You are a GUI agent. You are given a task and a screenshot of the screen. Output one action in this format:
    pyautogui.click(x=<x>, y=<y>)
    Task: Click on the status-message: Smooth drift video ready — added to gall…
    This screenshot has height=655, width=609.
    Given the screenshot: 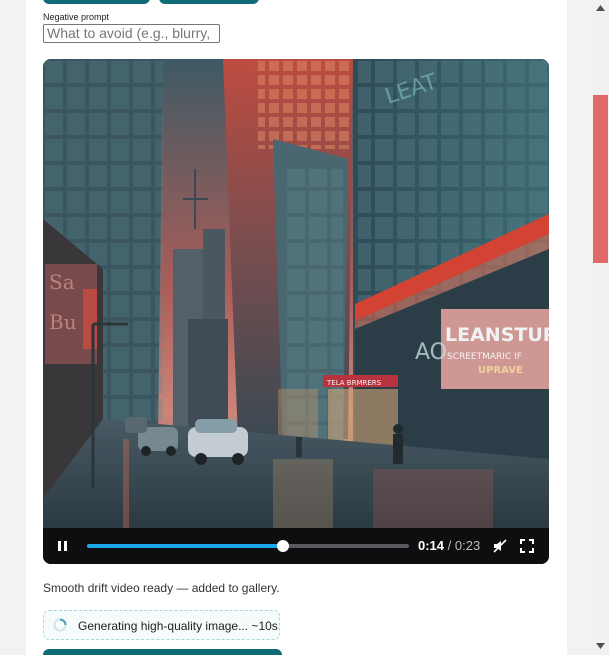 What is the action you would take?
    pyautogui.click(x=161, y=588)
    